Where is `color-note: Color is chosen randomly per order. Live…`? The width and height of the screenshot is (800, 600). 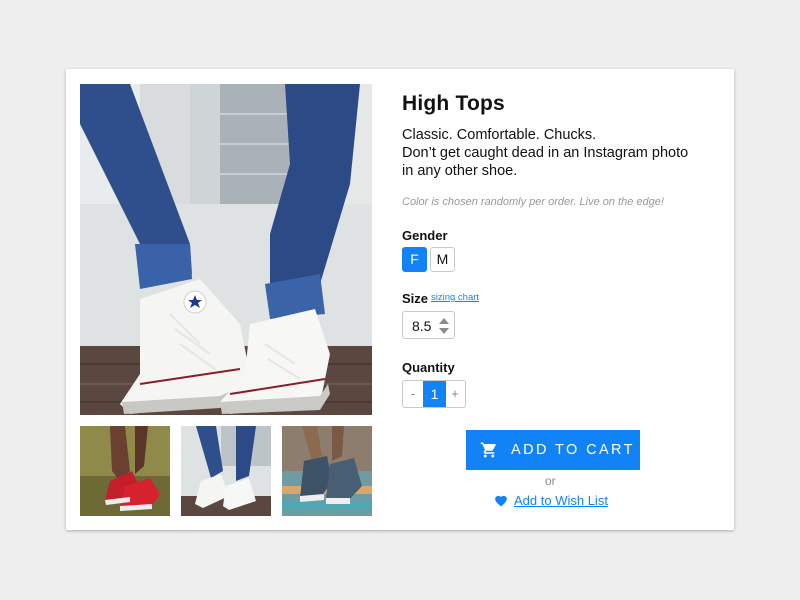 color-note: Color is chosen randomly per order. Live… is located at coordinates (533, 202).